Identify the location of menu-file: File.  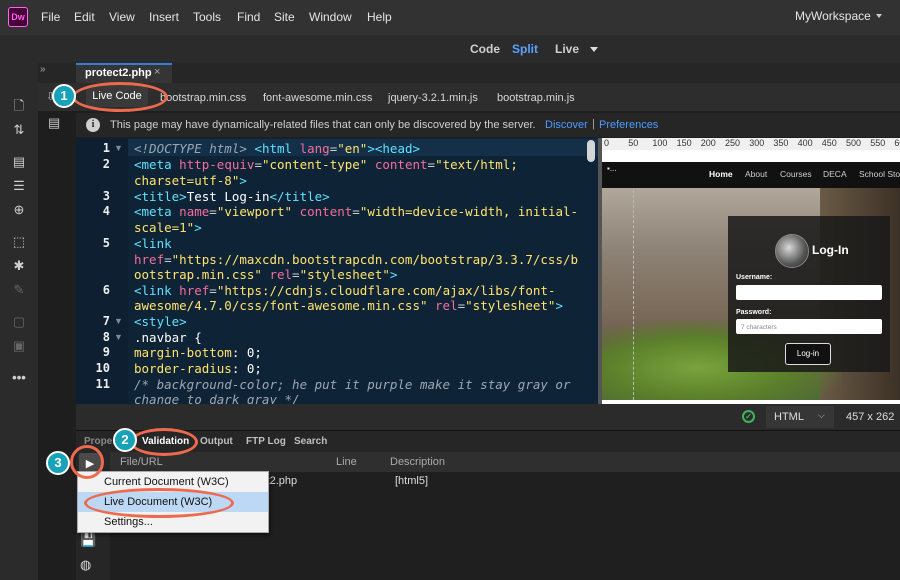
(50, 17).